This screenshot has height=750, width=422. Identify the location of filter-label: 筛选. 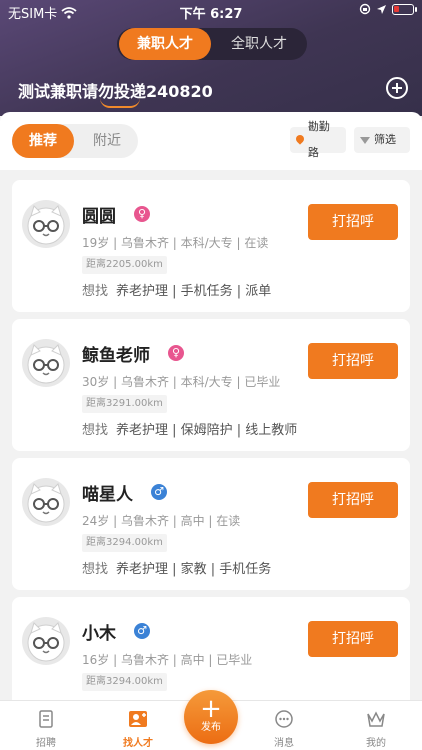
(385, 139).